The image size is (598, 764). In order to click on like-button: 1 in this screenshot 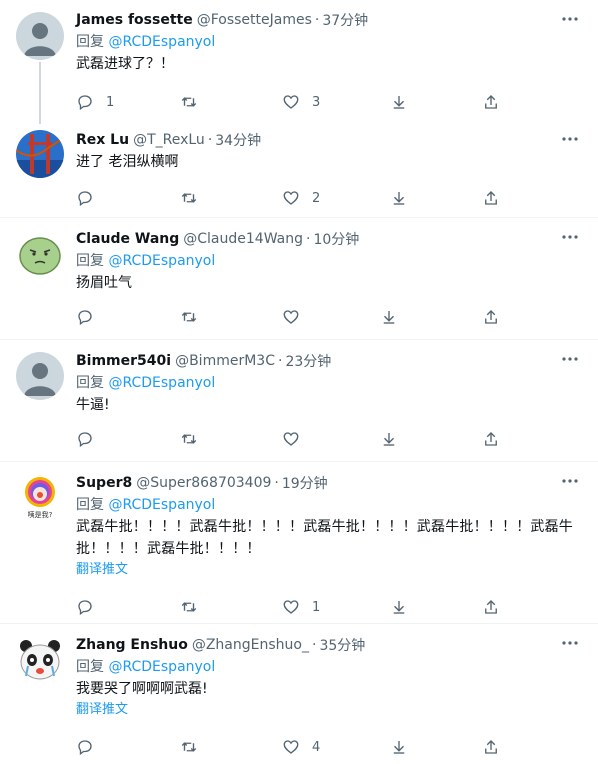, I will do `click(301, 607)`.